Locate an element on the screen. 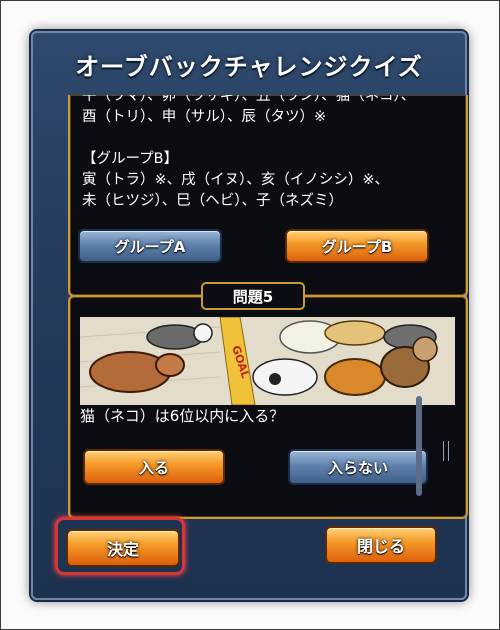 This screenshot has height=630, width=500. scroll-grip-icon is located at coordinates (446, 451).